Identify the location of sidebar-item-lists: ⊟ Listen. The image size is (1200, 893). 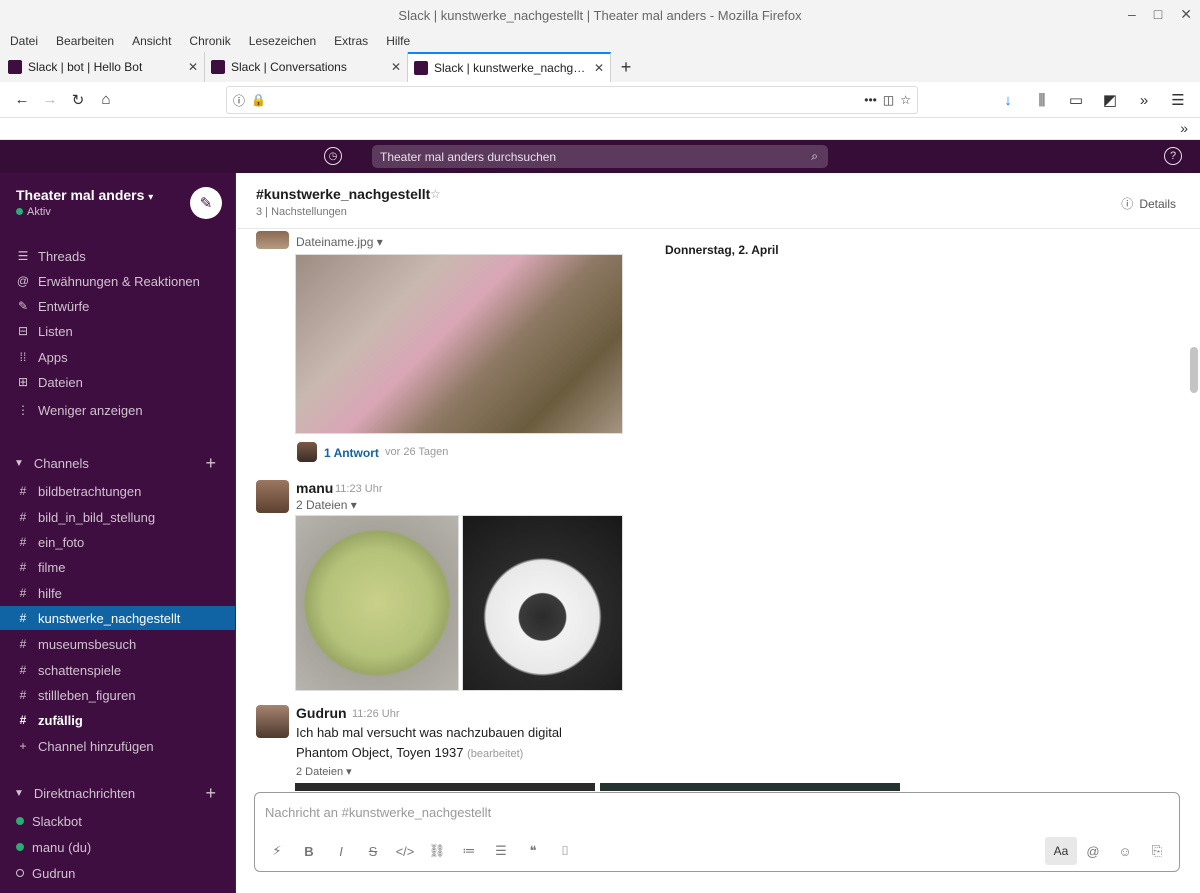
(117, 331).